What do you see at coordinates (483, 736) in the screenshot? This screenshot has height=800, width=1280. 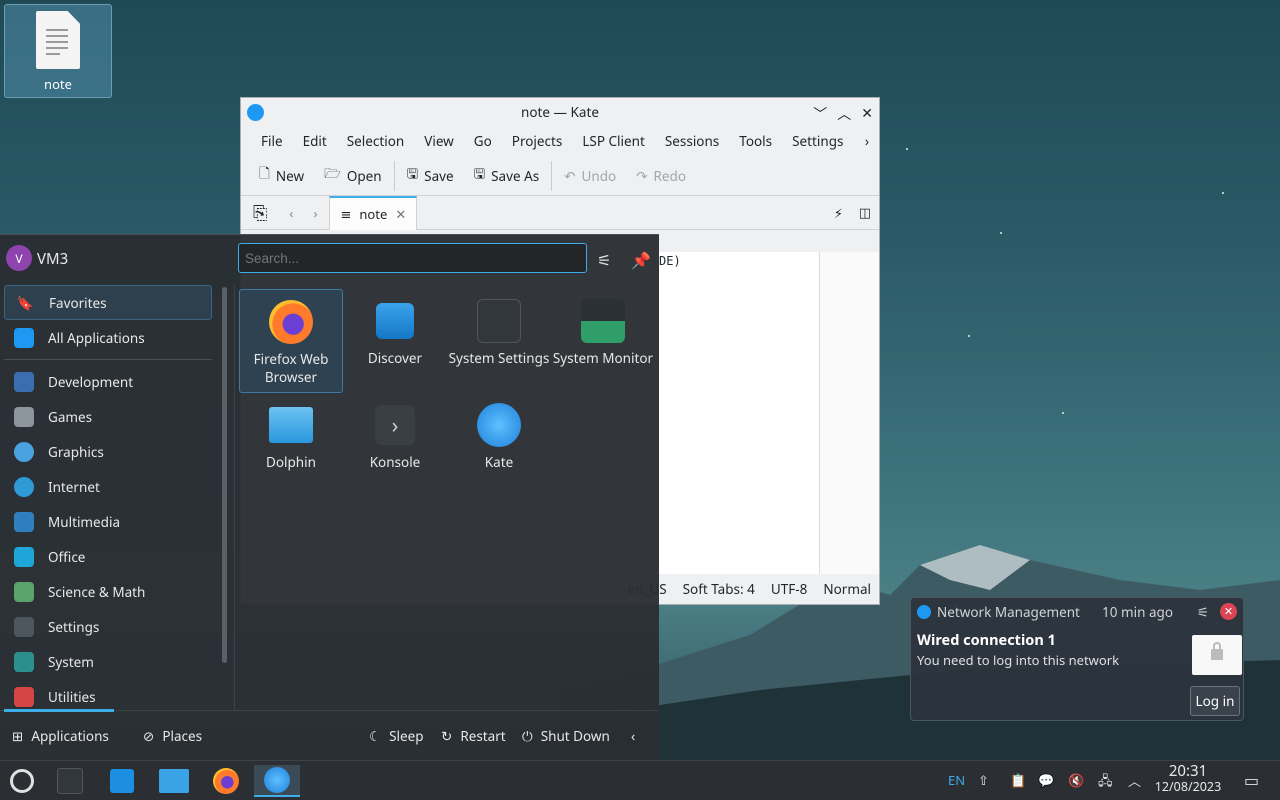 I see `button-label: Restart` at bounding box center [483, 736].